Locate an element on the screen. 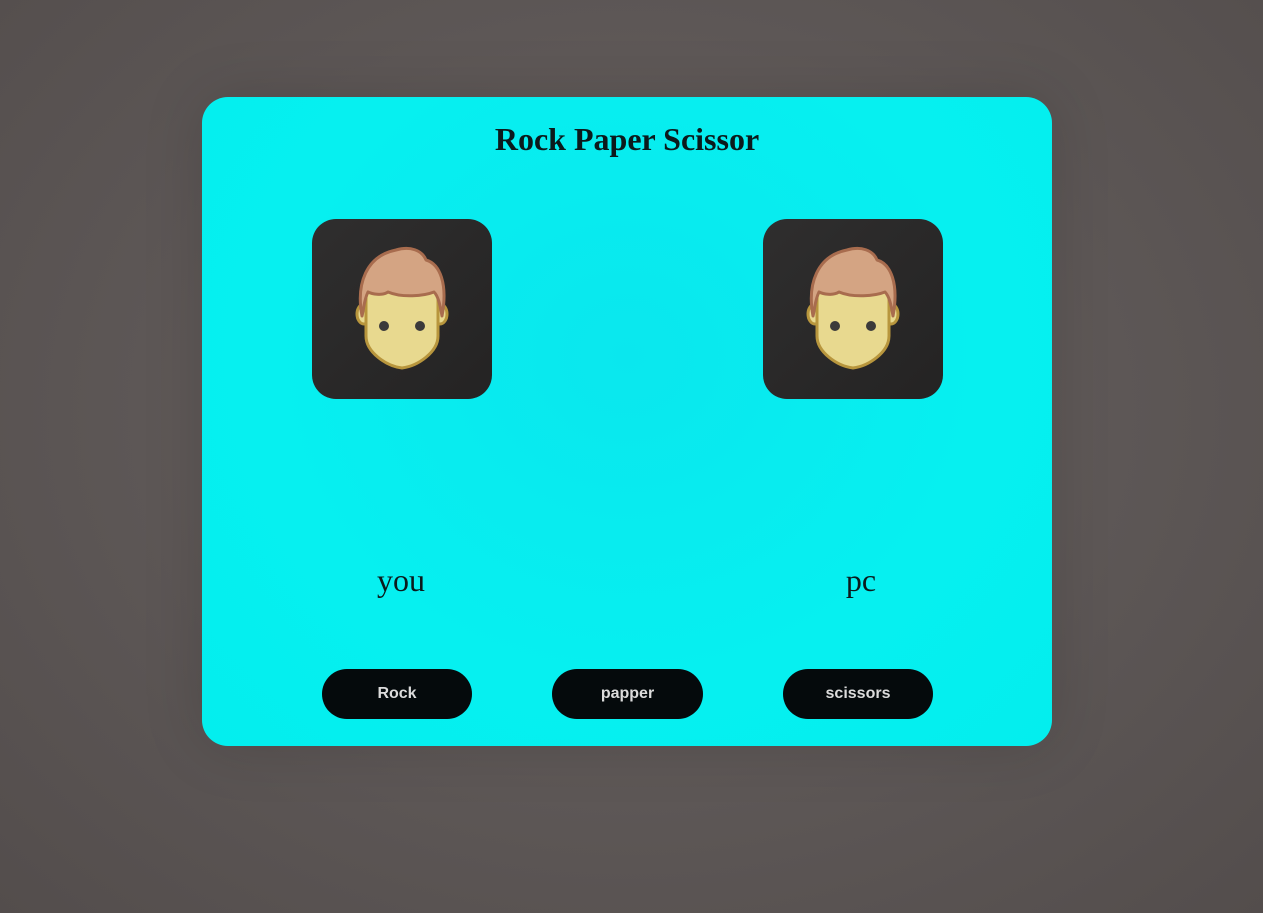 Image resolution: width=1263 pixels, height=913 pixels. player-label-pc: pc is located at coordinates (861, 580).